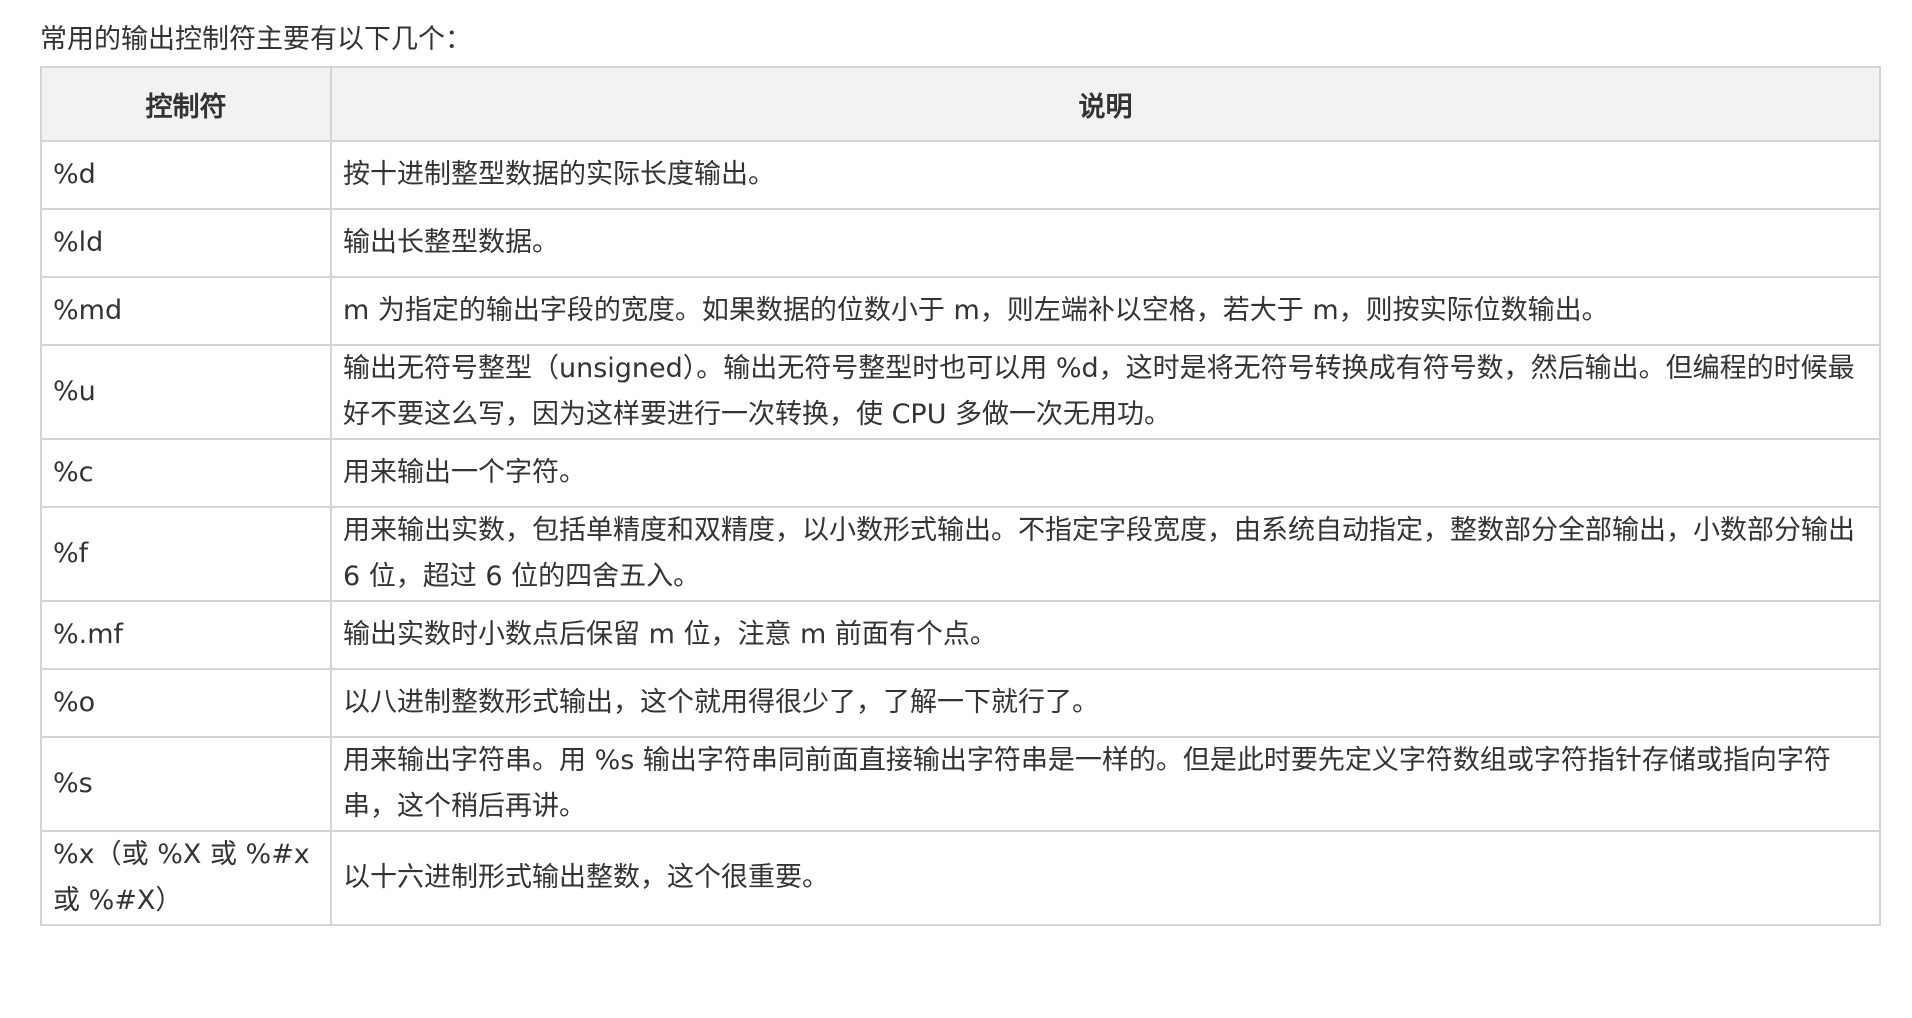 Image resolution: width=1912 pixels, height=1018 pixels. What do you see at coordinates (186, 175) in the screenshot?
I see `specifier-cell: %d` at bounding box center [186, 175].